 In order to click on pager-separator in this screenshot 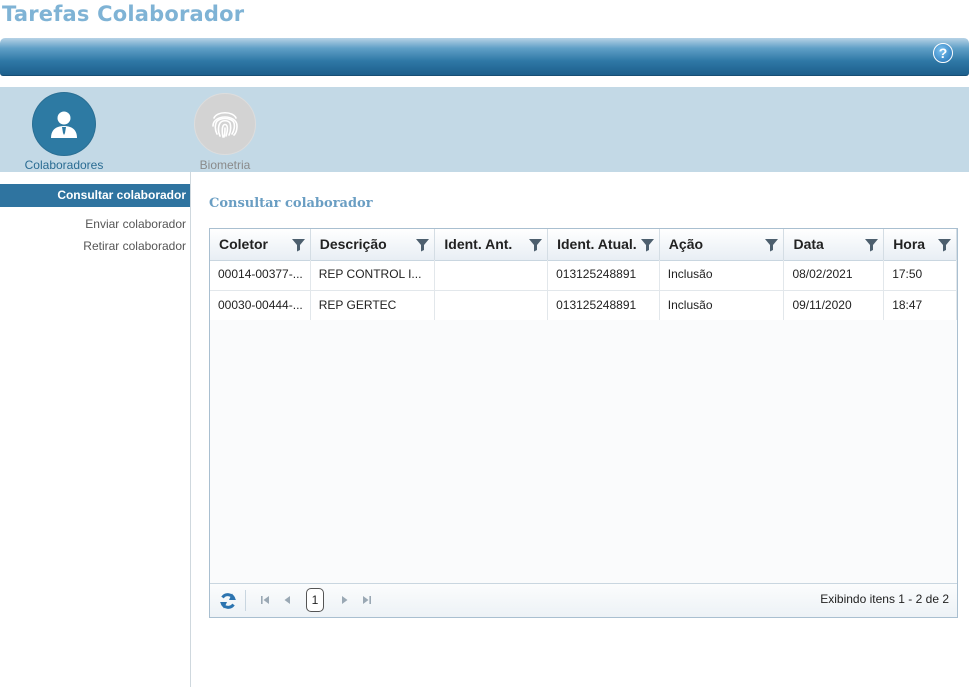, I will do `click(245, 600)`.